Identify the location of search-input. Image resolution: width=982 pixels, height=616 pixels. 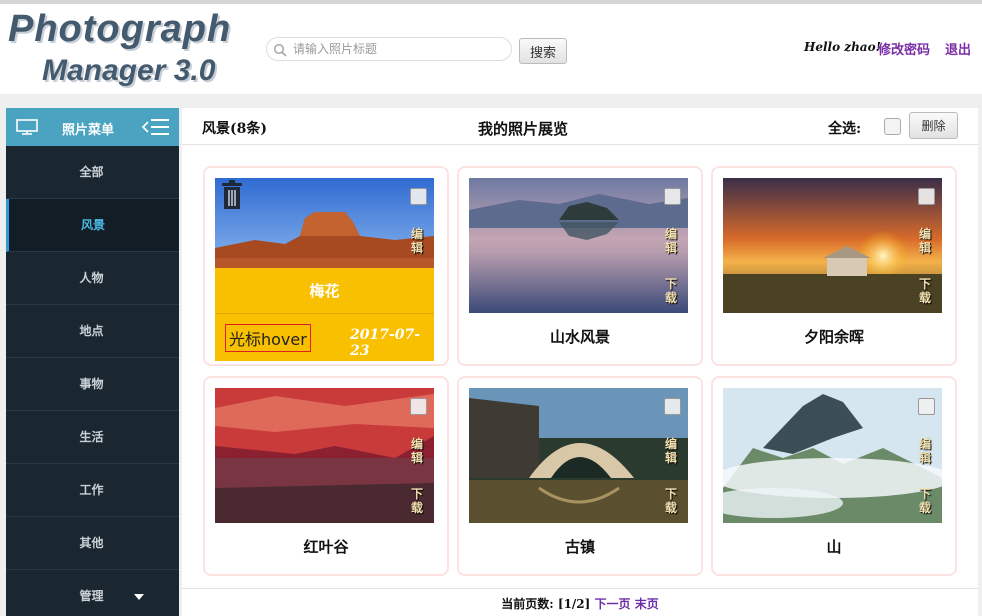
(398, 49).